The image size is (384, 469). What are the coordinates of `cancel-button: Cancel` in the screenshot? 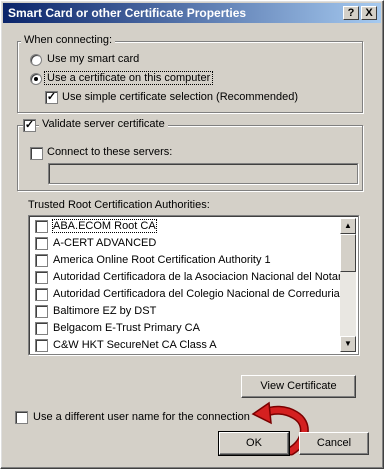 It's located at (334, 443).